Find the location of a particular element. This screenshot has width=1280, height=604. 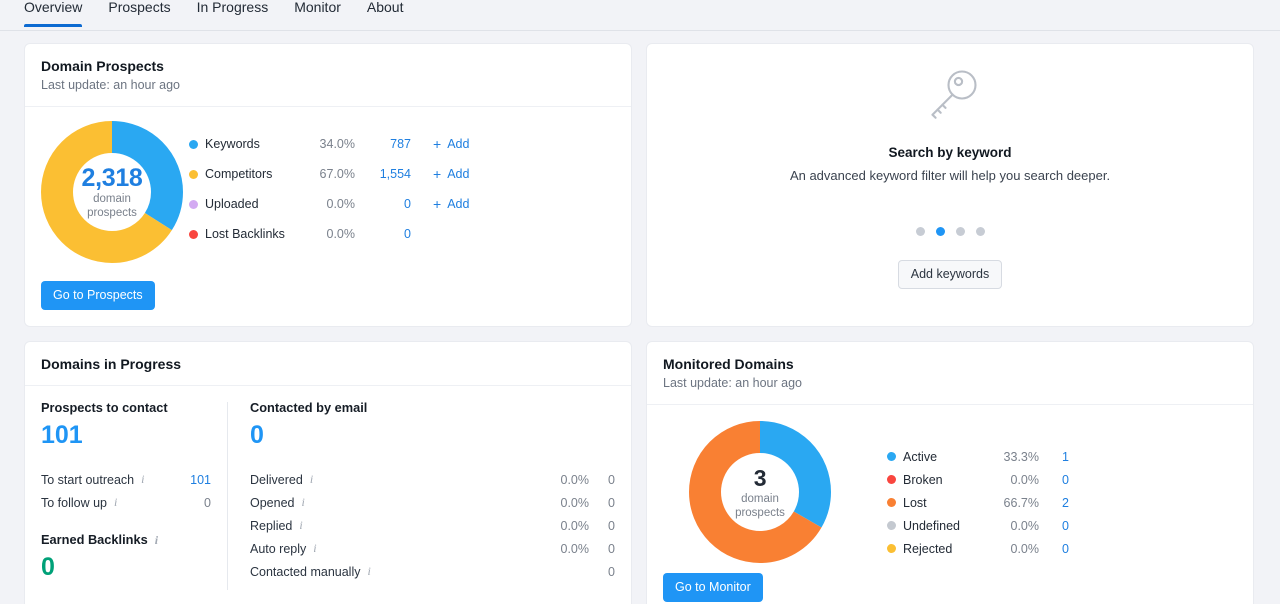

add-uploaded-link: + Add is located at coordinates (451, 204).